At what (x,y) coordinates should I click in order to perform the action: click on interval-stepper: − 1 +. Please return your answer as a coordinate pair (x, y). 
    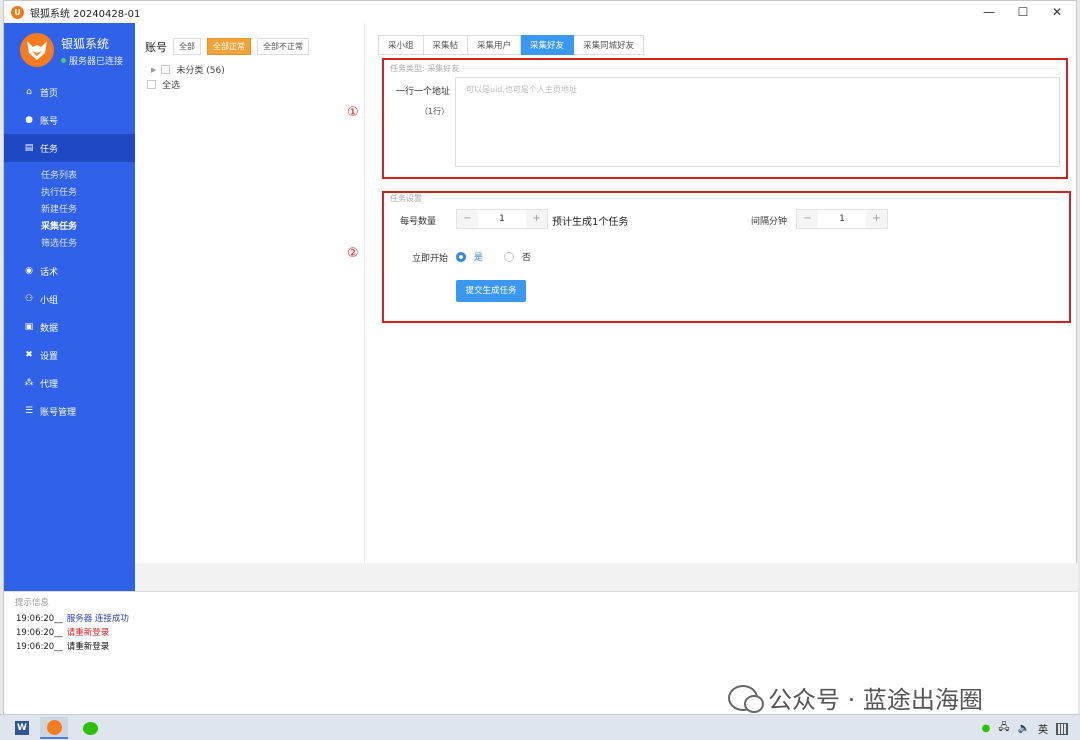
    Looking at the image, I should click on (842, 219).